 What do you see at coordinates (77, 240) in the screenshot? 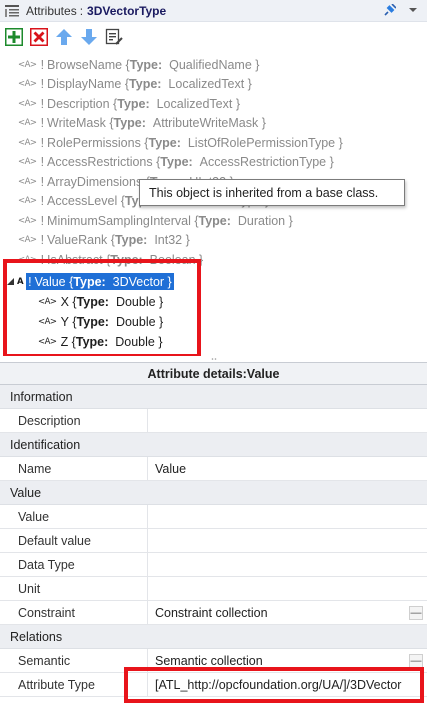
I see `attribute-name: ValueRank` at bounding box center [77, 240].